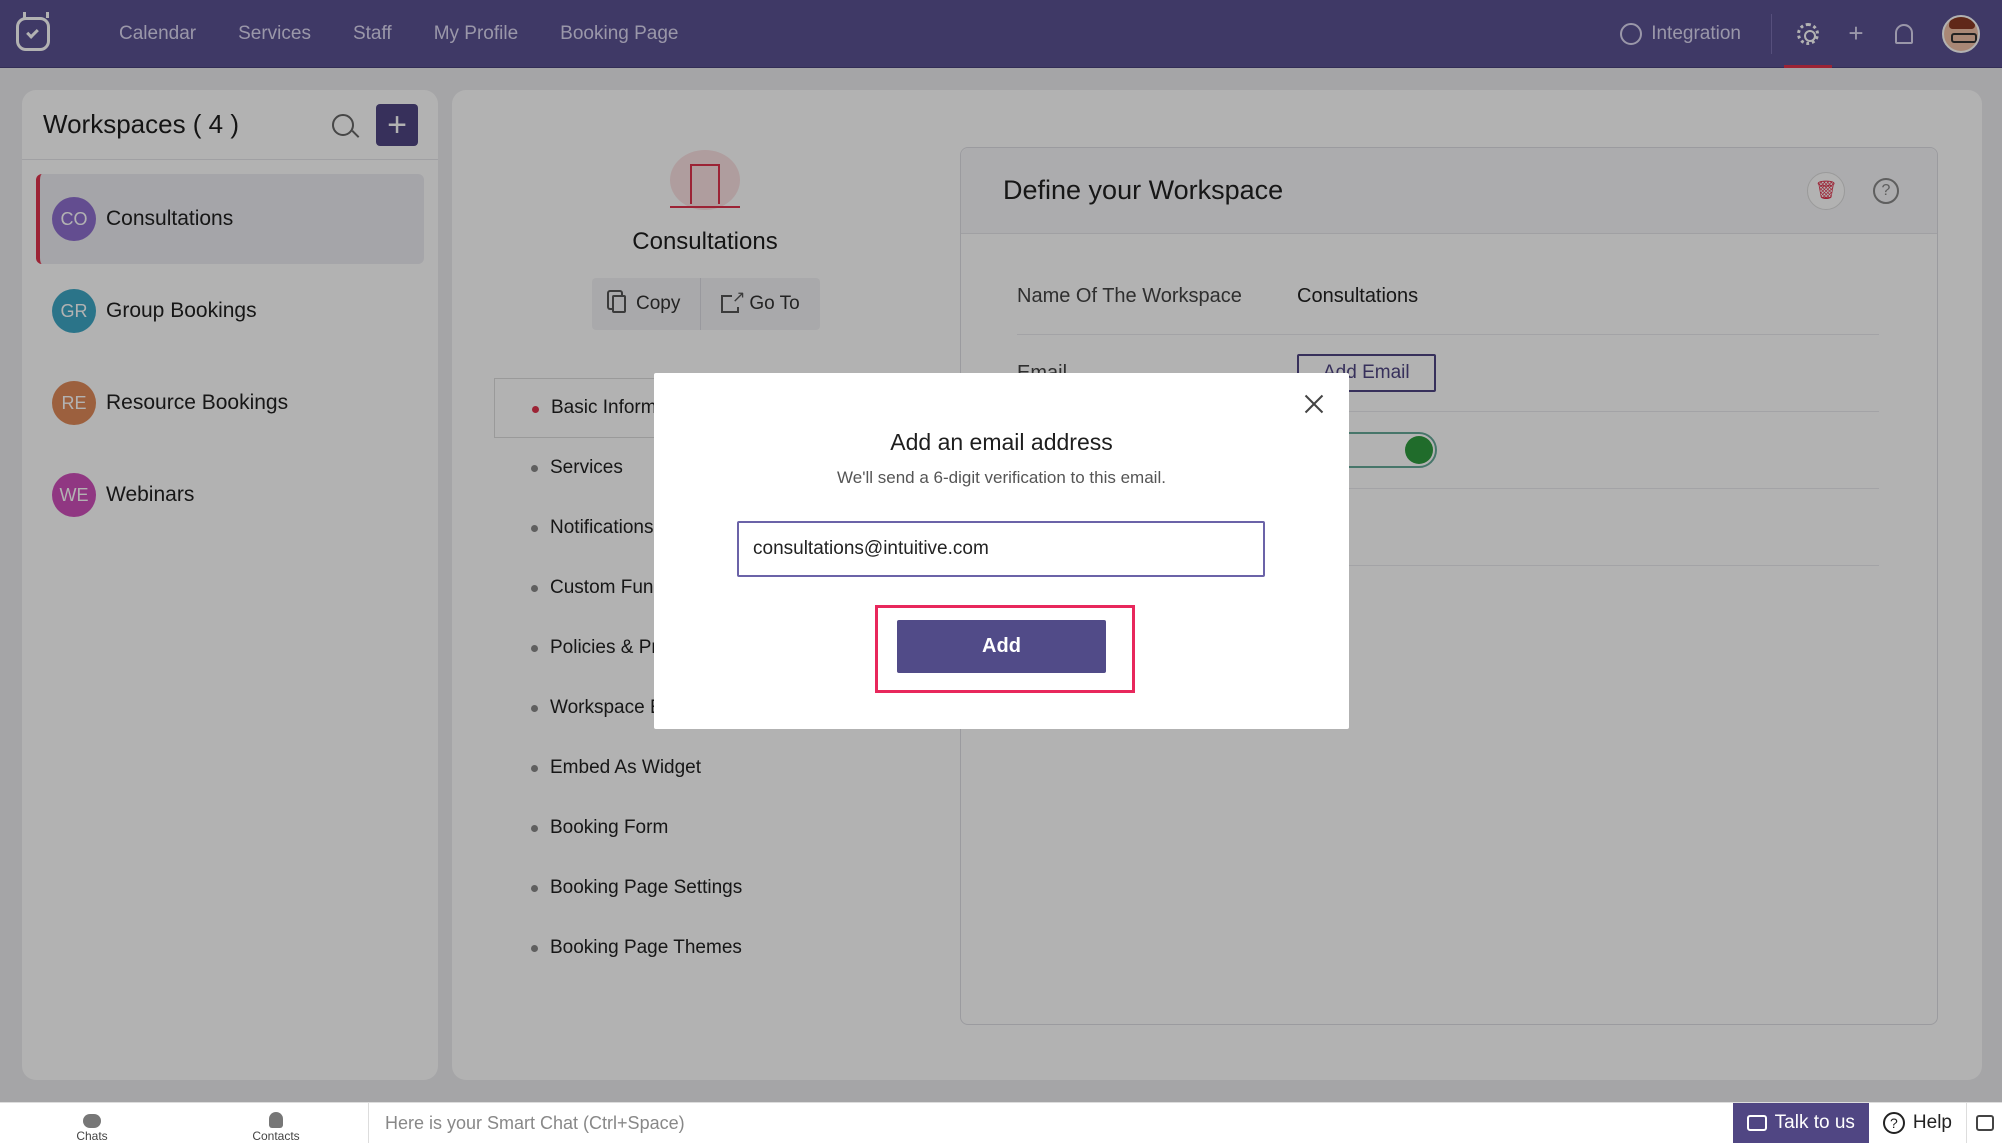 The image size is (2002, 1143). What do you see at coordinates (1893, 1123) in the screenshot?
I see `question-icon: ?` at bounding box center [1893, 1123].